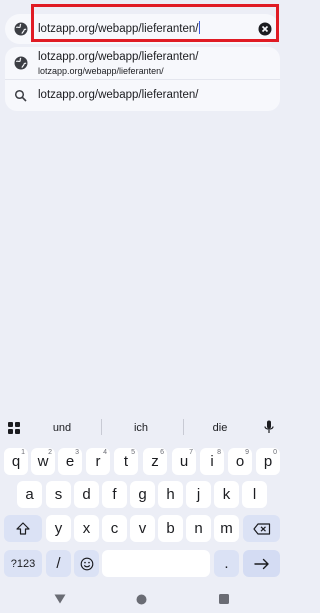  I want to click on key-l: l, so click(254, 494).